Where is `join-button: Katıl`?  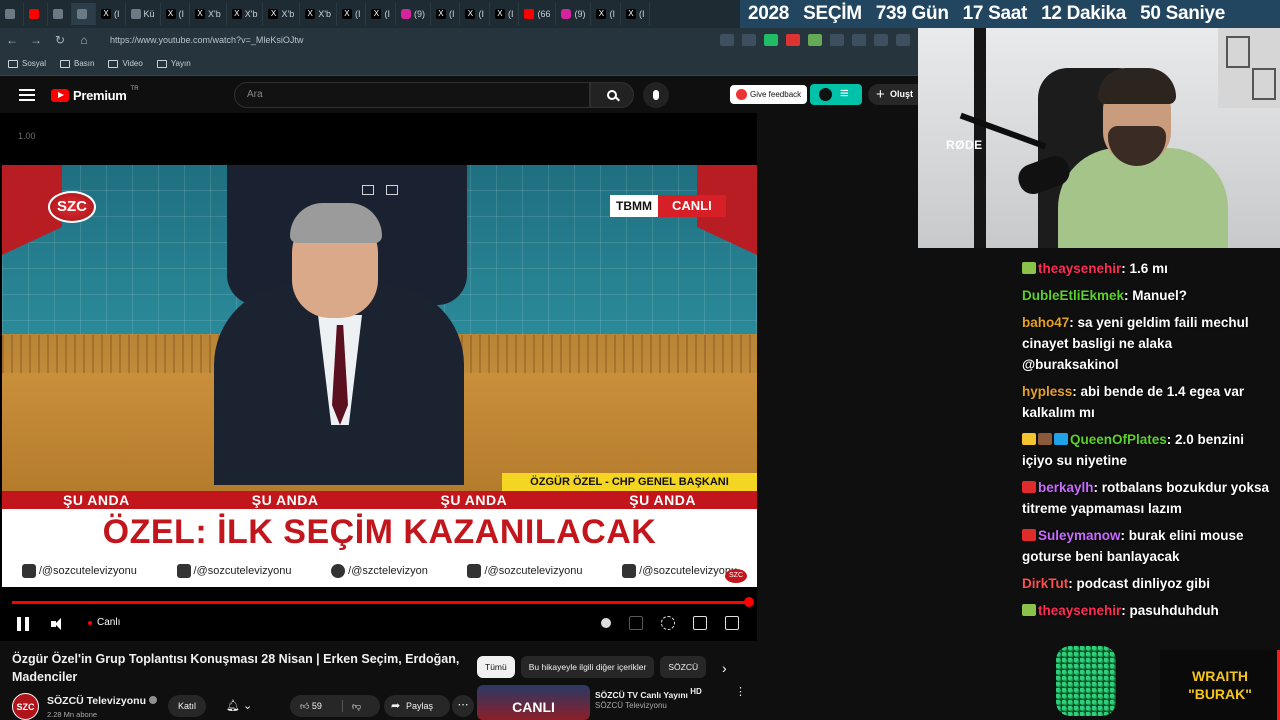
join-button: Katıl is located at coordinates (187, 706).